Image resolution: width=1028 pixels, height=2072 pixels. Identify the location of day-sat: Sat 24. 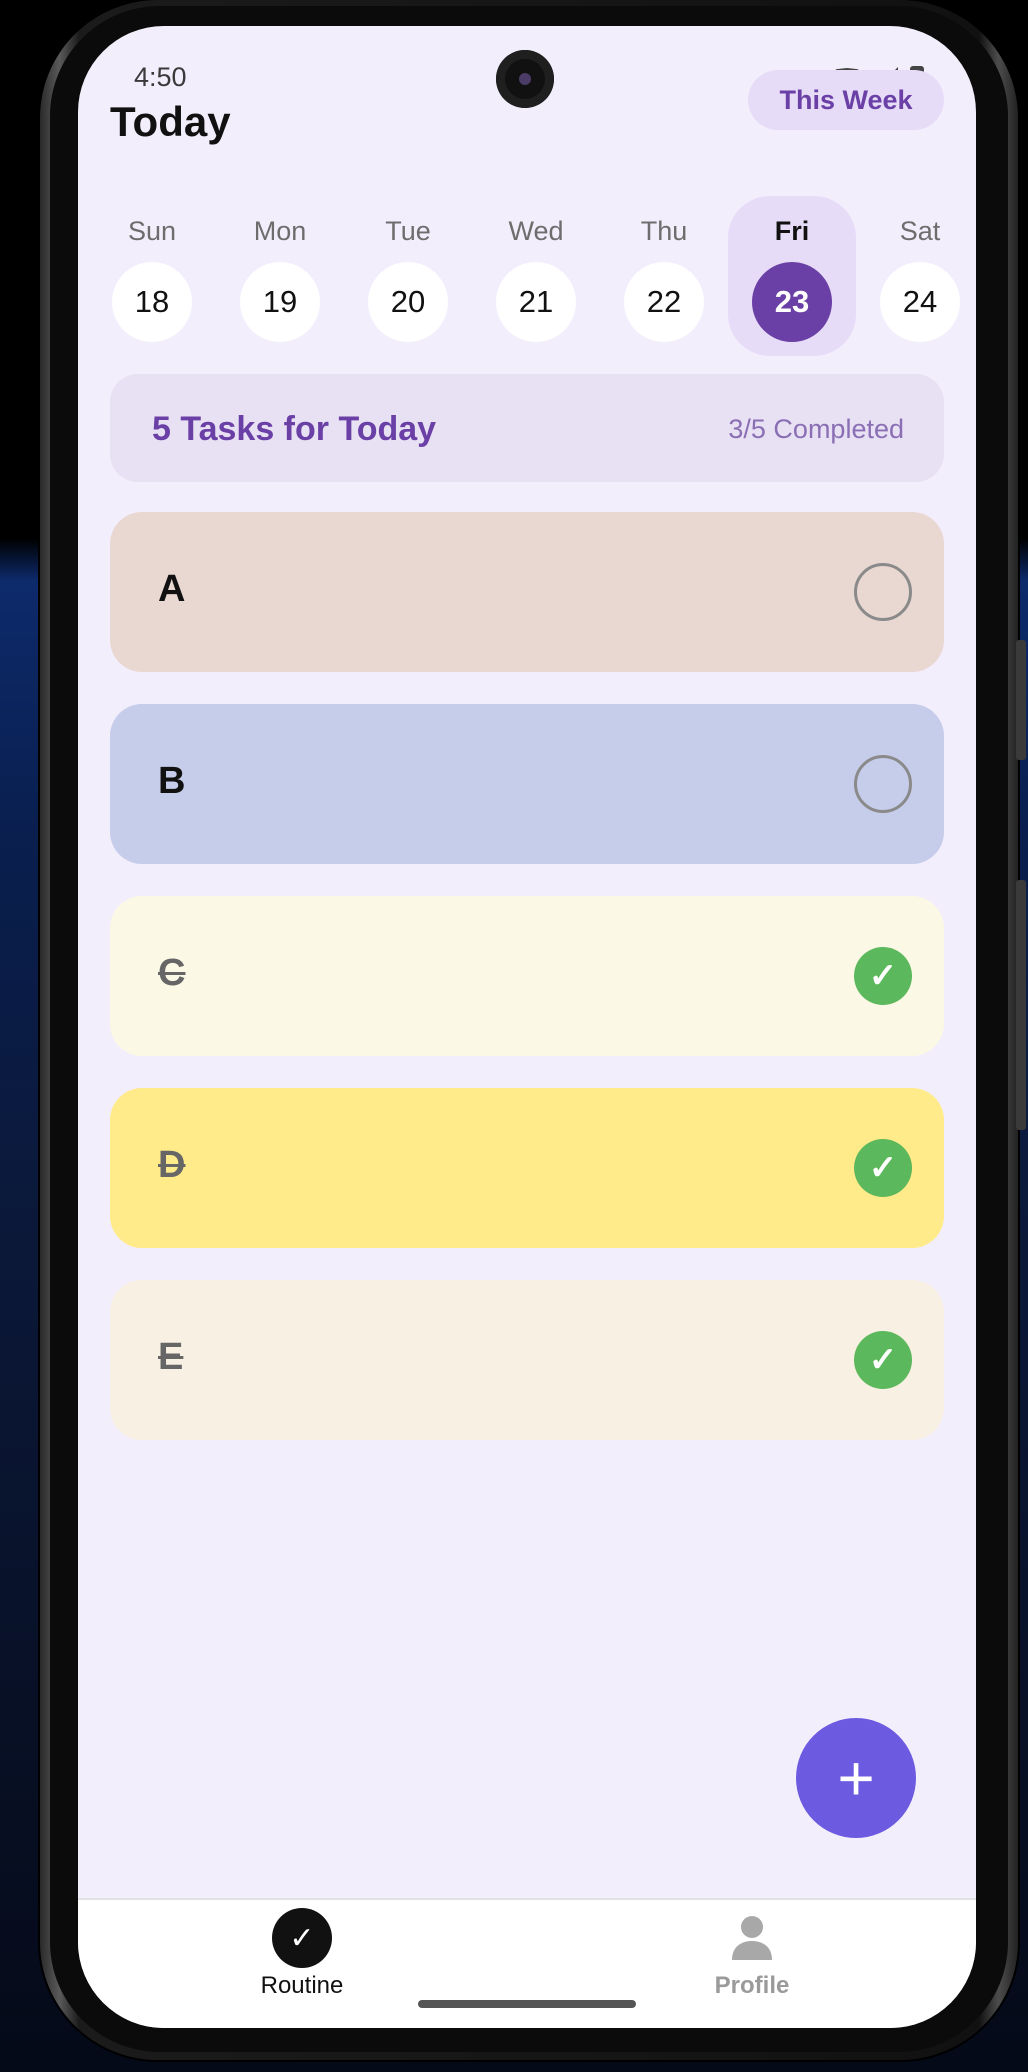
(916, 267).